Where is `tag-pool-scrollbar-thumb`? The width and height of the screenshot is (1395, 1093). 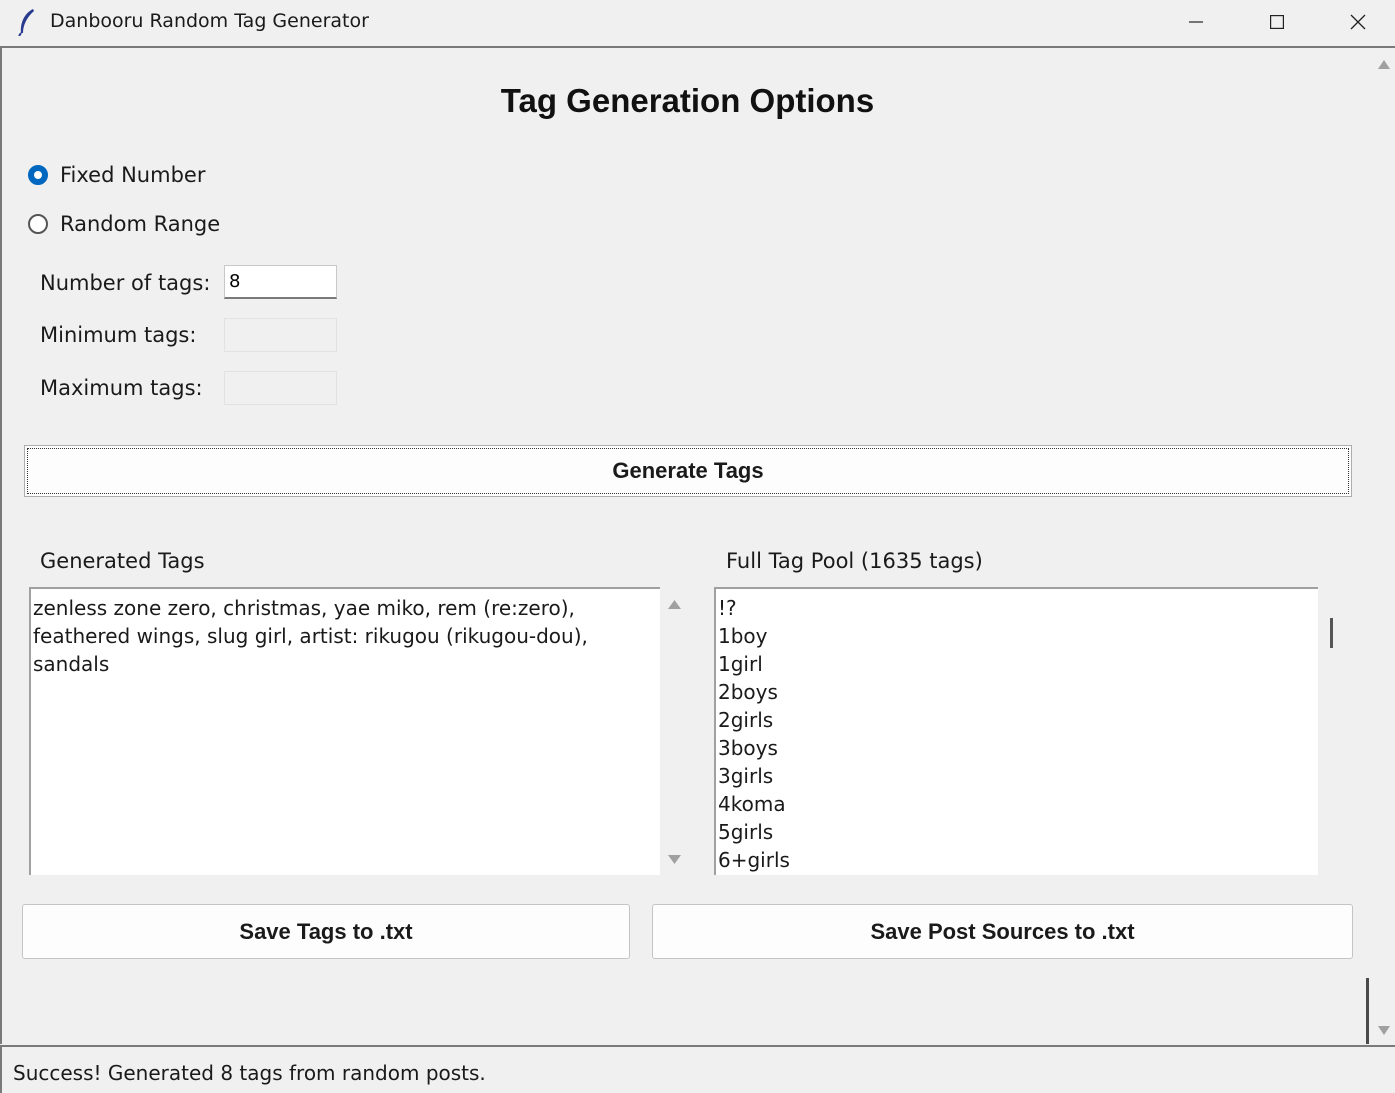
tag-pool-scrollbar-thumb is located at coordinates (1331, 633).